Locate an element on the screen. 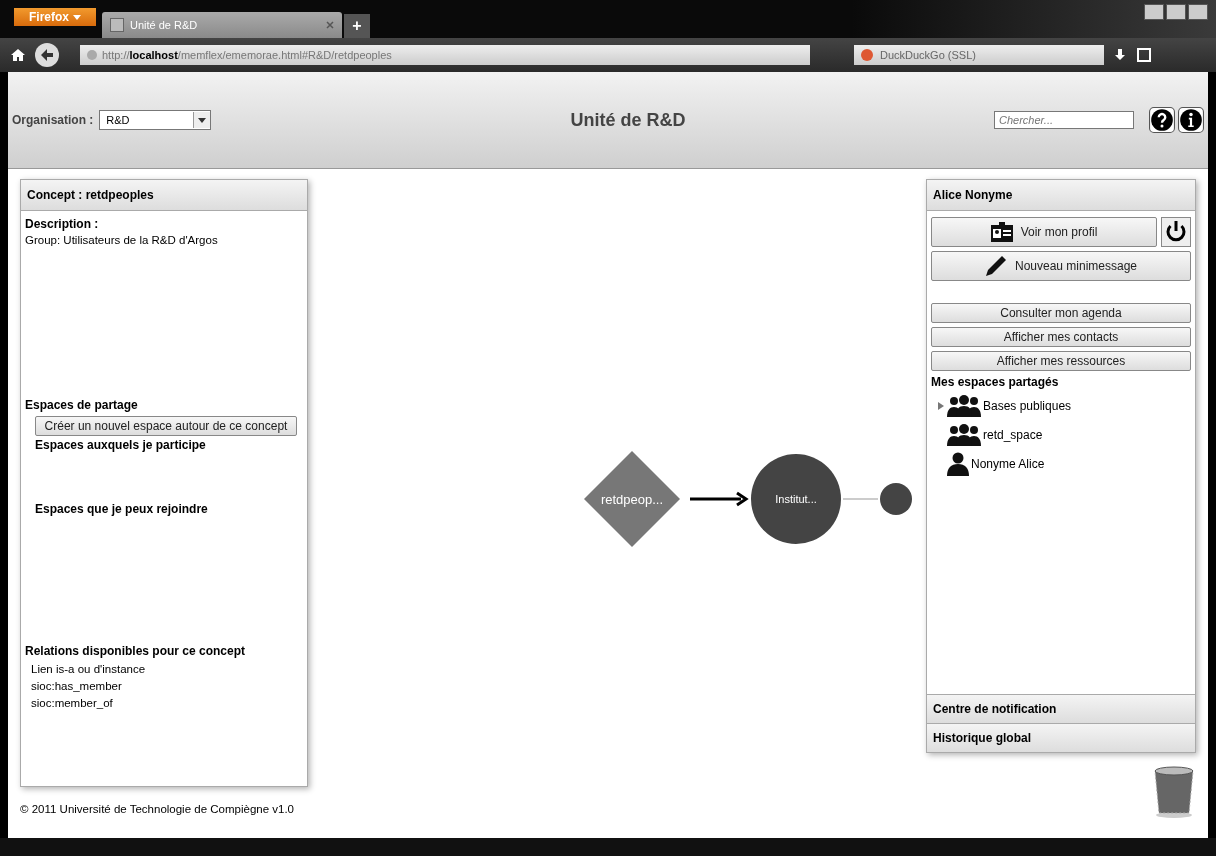  new-message-button: Nouveau minimessage is located at coordinates (1061, 266).